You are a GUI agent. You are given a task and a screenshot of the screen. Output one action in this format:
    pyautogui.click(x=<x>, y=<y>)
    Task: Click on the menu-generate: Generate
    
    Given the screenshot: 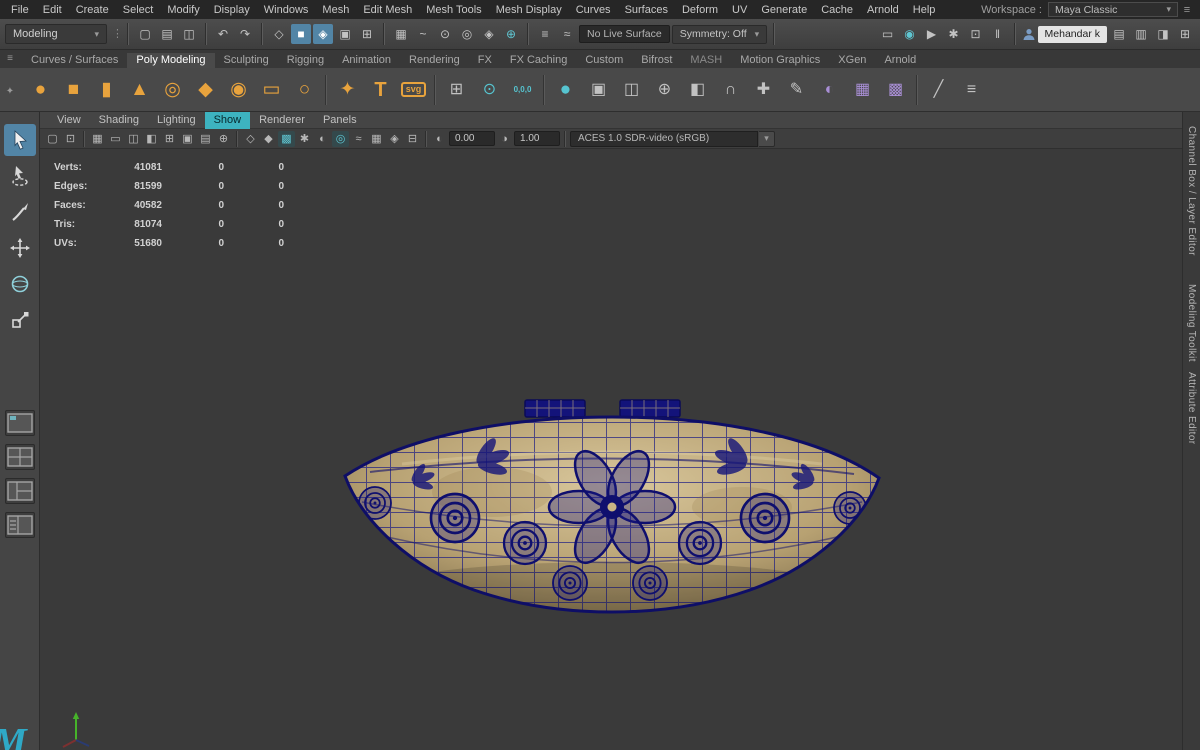 What is the action you would take?
    pyautogui.click(x=784, y=10)
    